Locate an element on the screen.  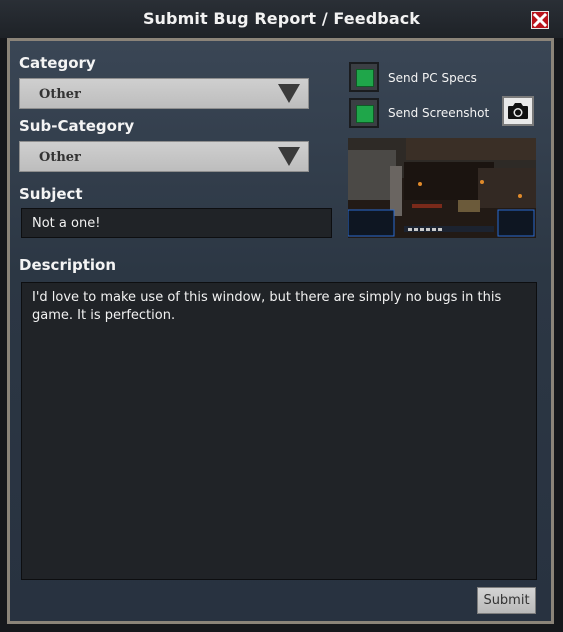
category-dropdown: Other is located at coordinates (164, 93).